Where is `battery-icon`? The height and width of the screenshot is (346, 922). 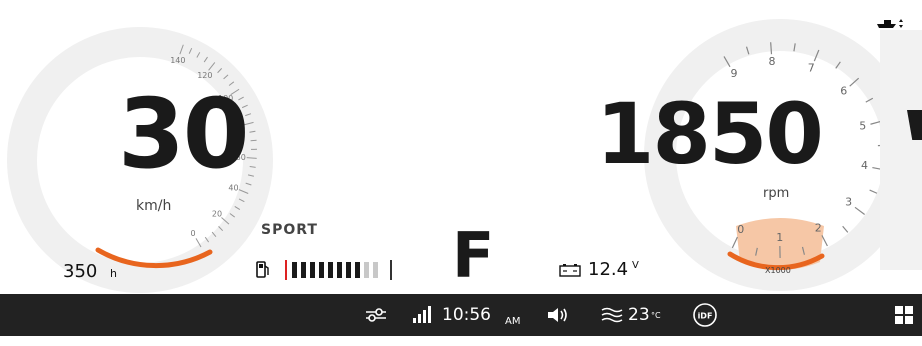
battery-icon is located at coordinates (570, 270).